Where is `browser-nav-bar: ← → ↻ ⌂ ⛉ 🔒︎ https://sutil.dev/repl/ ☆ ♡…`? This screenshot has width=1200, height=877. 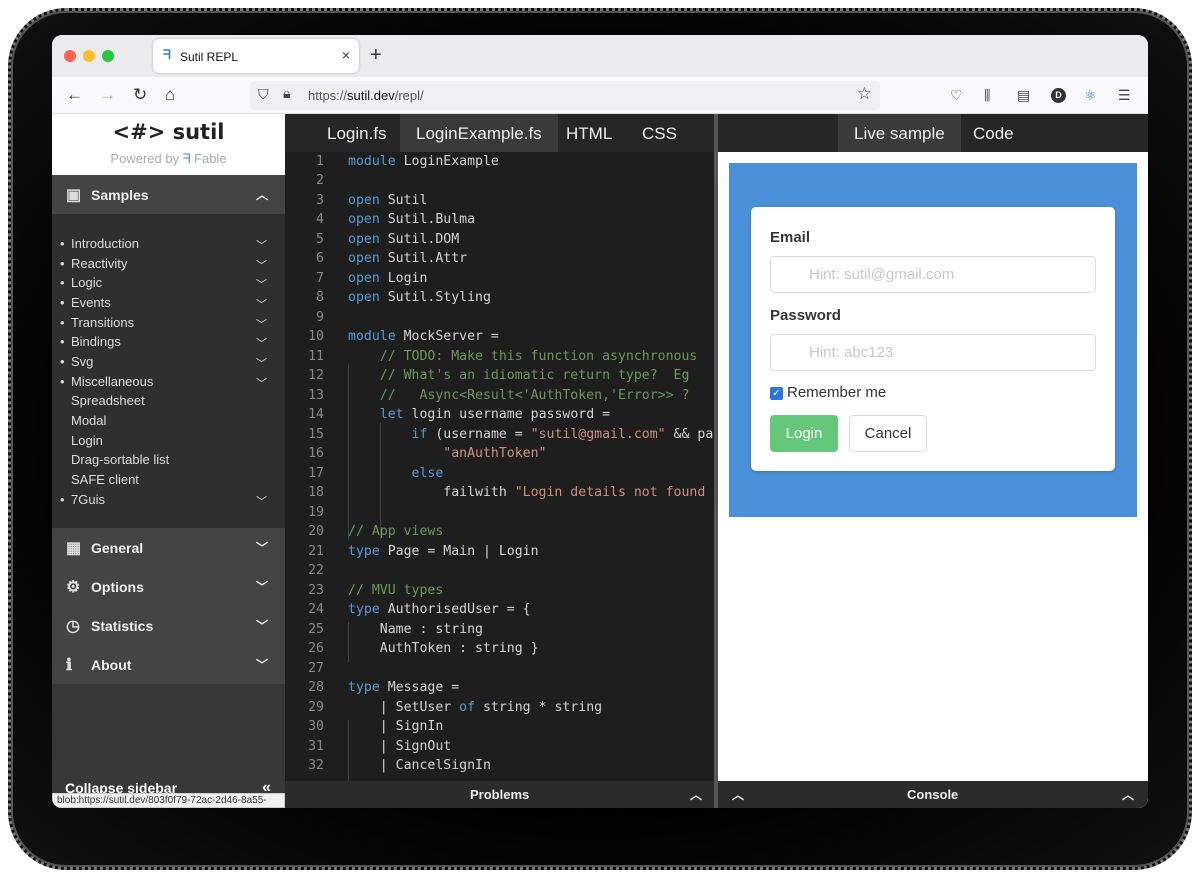 browser-nav-bar: ← → ↻ ⌂ ⛉ 🔒︎ https://sutil.dev/repl/ ☆ ♡… is located at coordinates (600, 95).